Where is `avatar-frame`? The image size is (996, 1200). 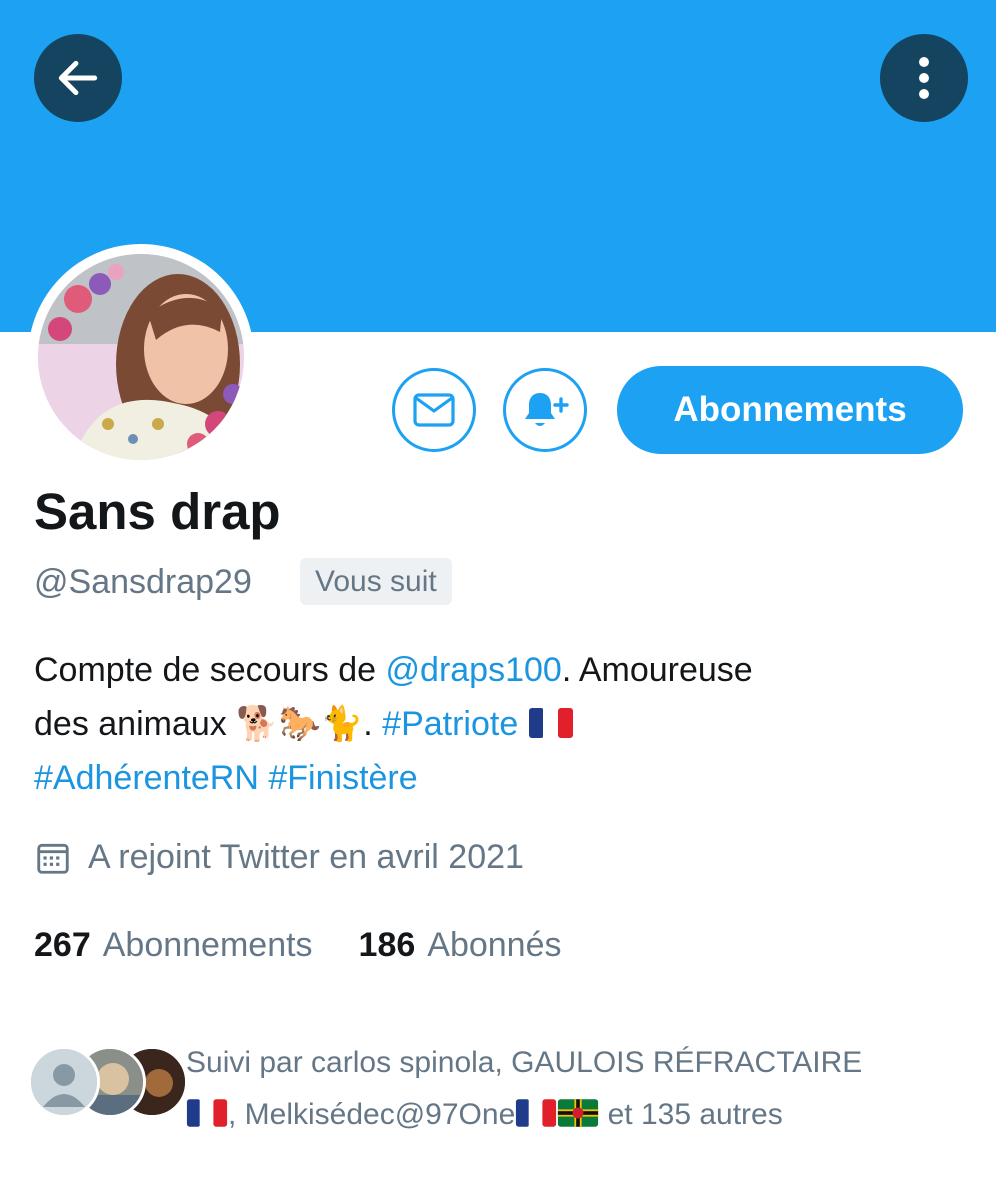
avatar-frame is located at coordinates (141, 357).